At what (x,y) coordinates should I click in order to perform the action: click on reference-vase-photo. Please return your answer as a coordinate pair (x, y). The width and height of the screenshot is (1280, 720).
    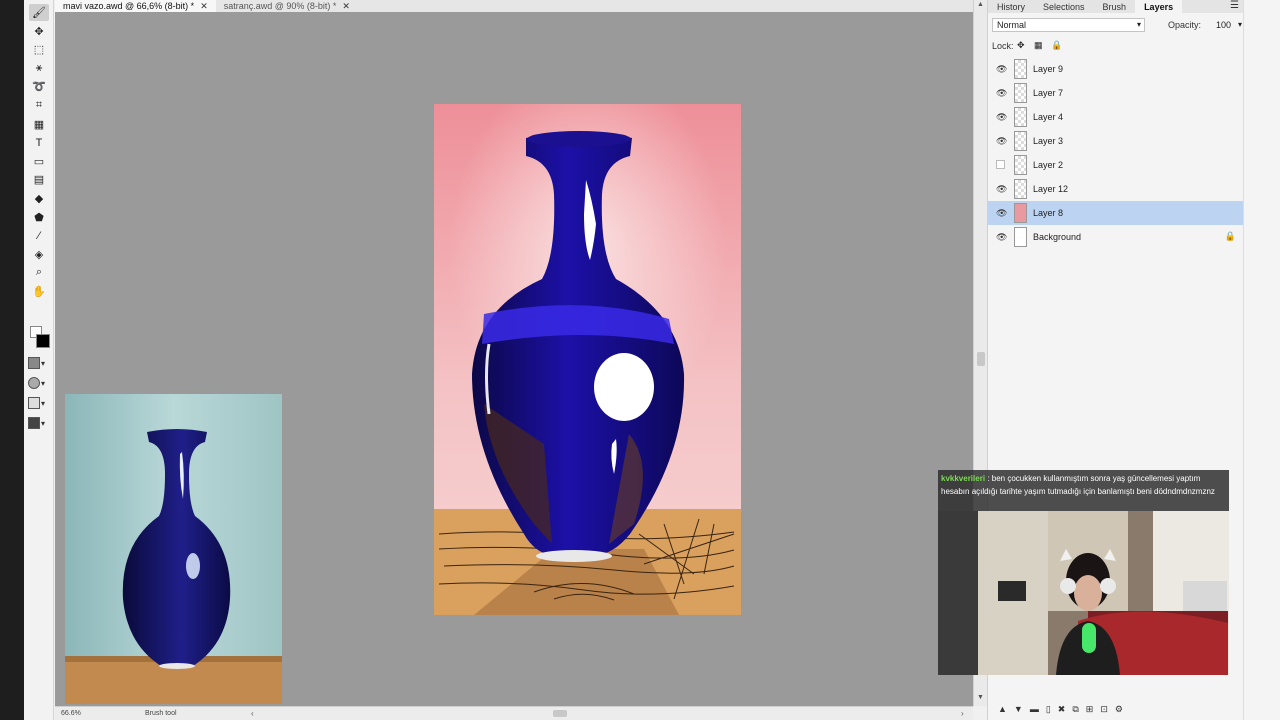
    Looking at the image, I should click on (173, 549).